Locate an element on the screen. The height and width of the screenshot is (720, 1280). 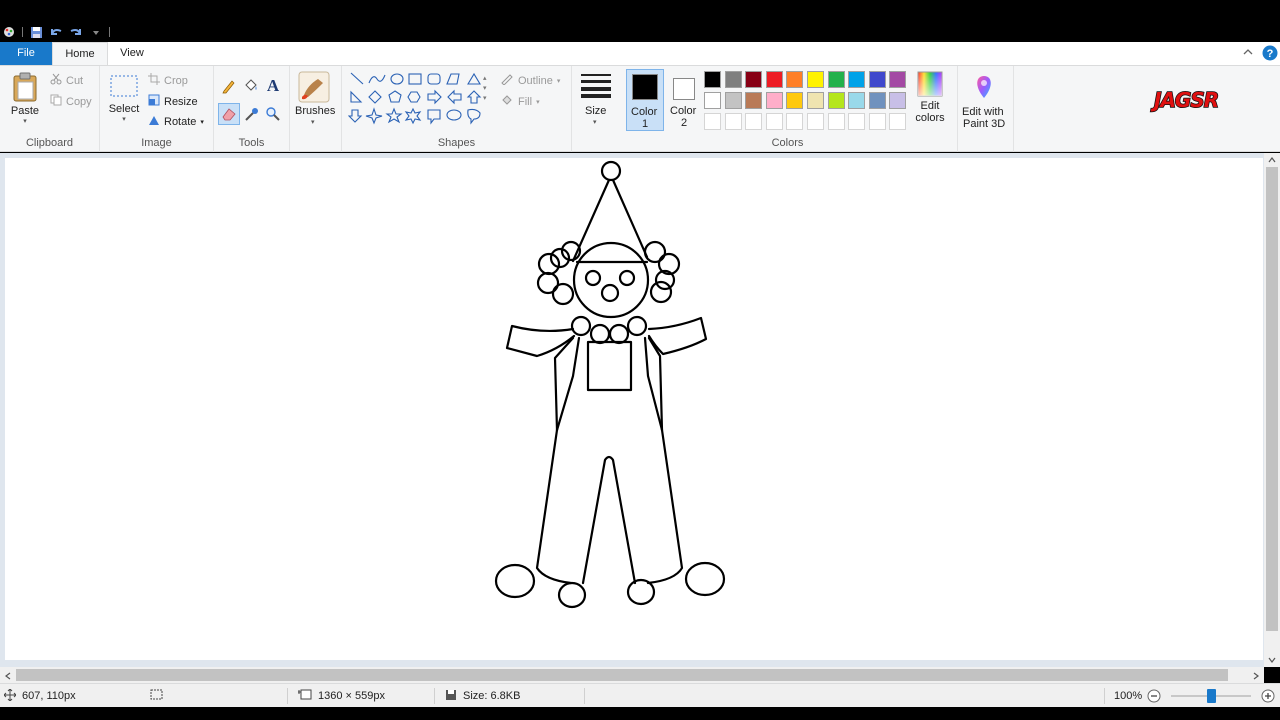
customize-icon is located at coordinates (96, 32).